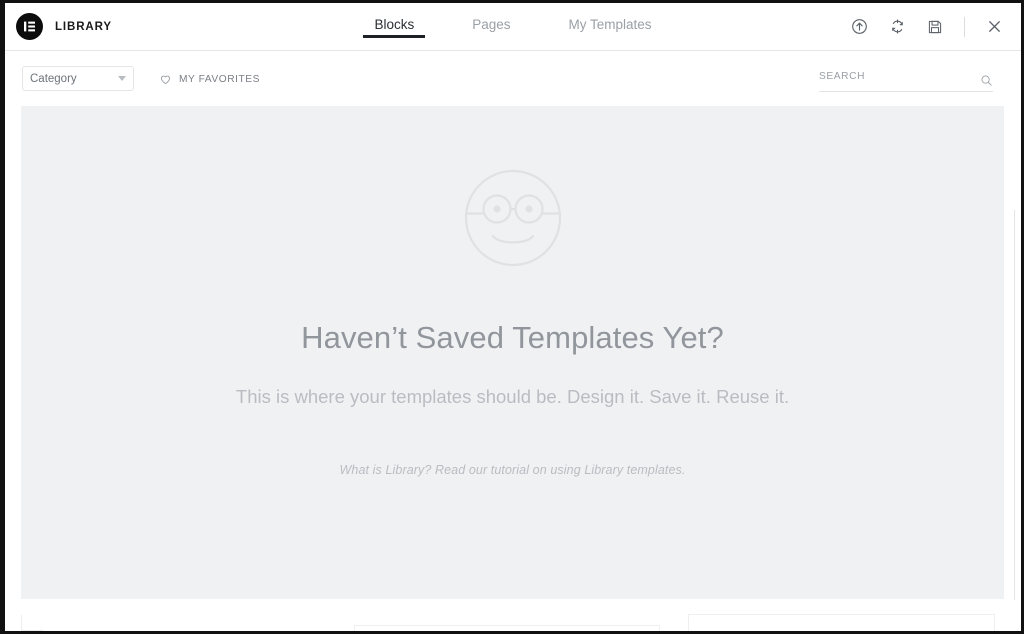 Image resolution: width=1024 pixels, height=634 pixels. I want to click on save-icon, so click(935, 27).